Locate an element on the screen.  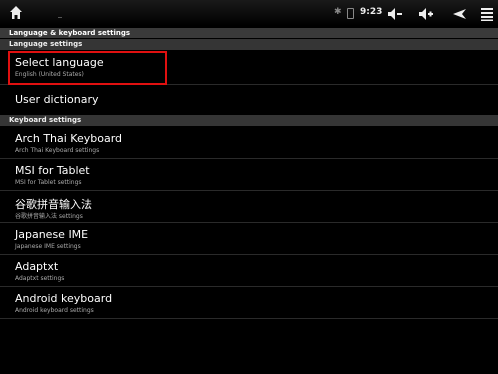
page-title: Language & keyboard settings is located at coordinates (249, 33).